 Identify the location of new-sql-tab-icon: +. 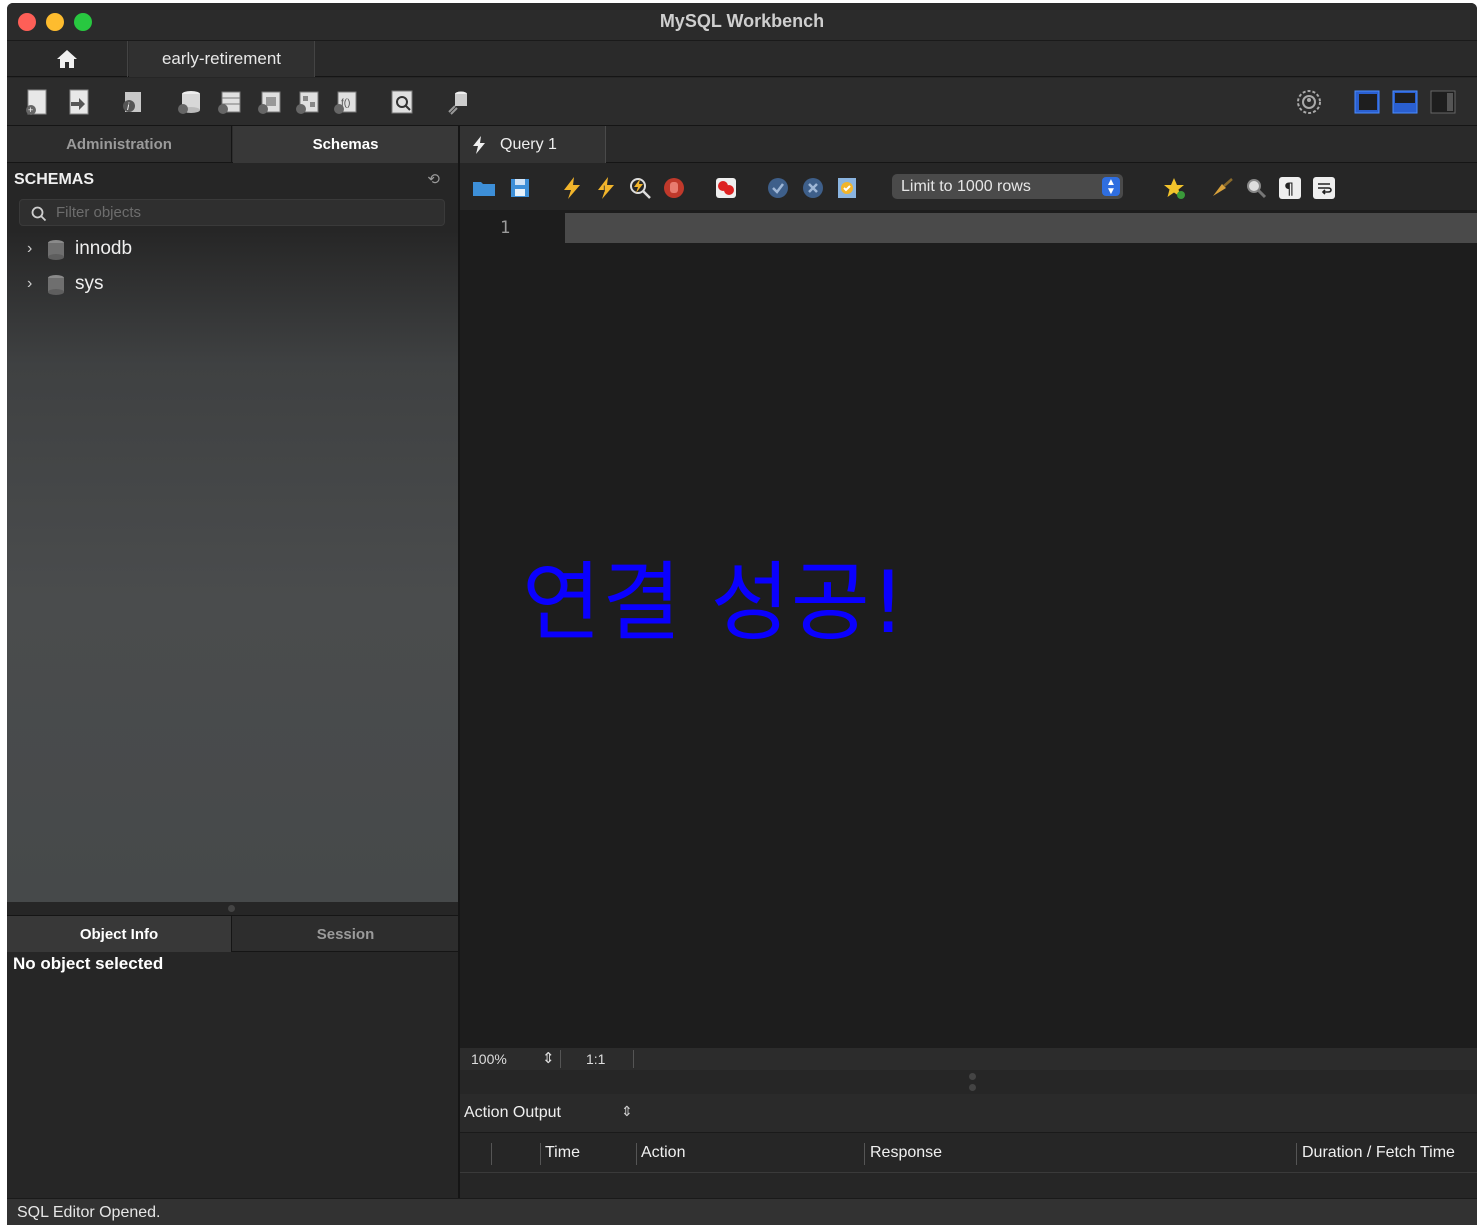
(37, 102).